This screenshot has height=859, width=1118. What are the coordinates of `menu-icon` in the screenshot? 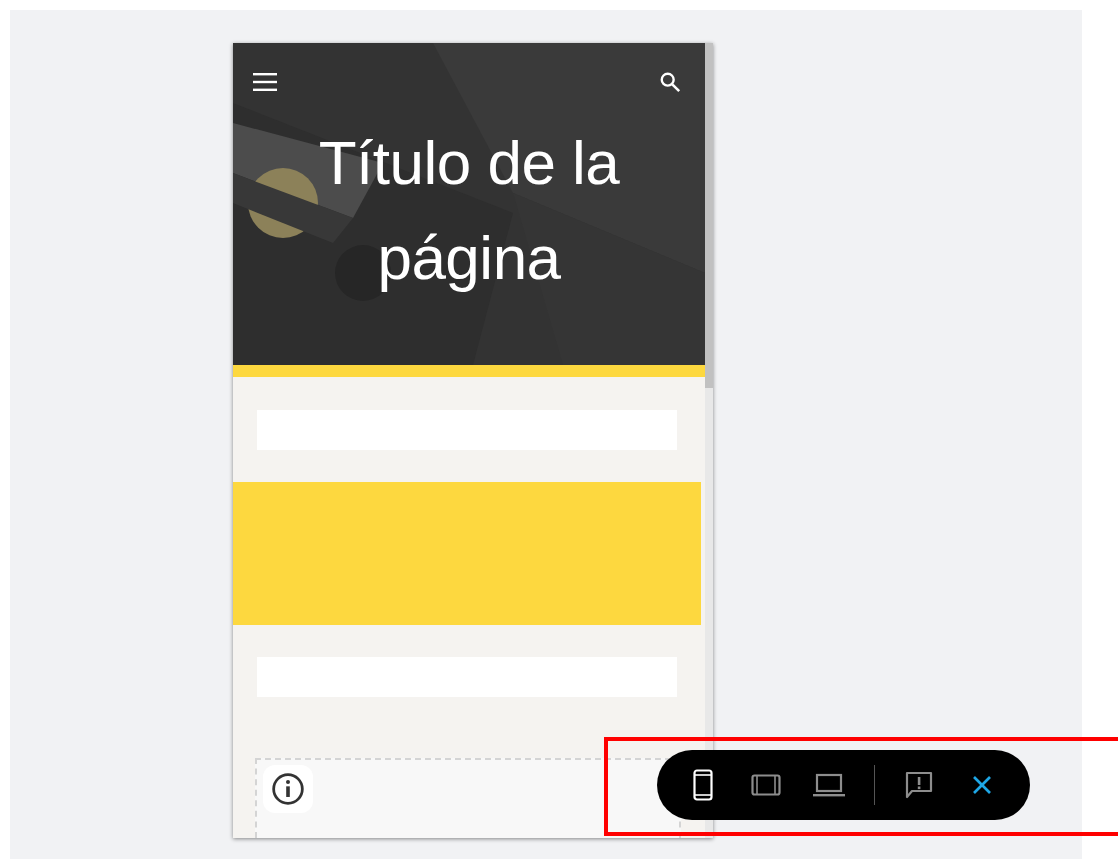 It's located at (265, 82).